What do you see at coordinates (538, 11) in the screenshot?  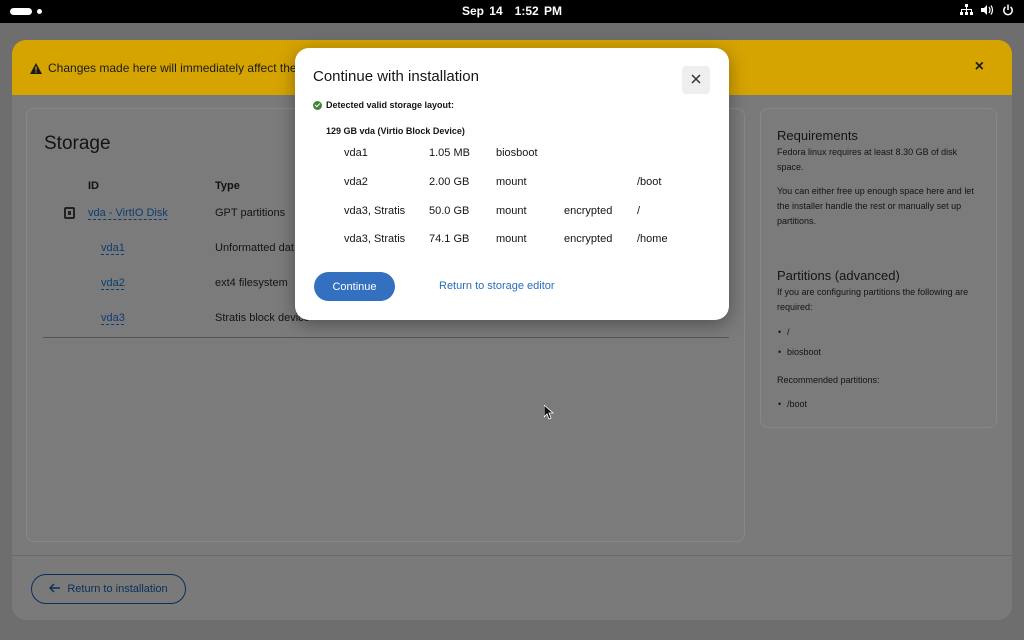 I see `clock-time: 1:52 PM` at bounding box center [538, 11].